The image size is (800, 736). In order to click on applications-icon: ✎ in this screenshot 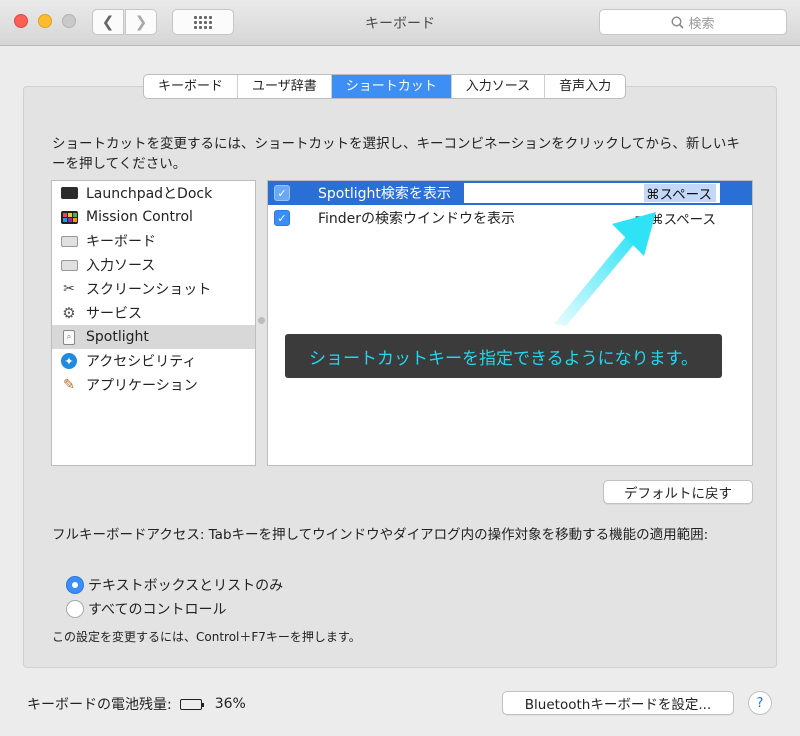, I will do `click(69, 385)`.